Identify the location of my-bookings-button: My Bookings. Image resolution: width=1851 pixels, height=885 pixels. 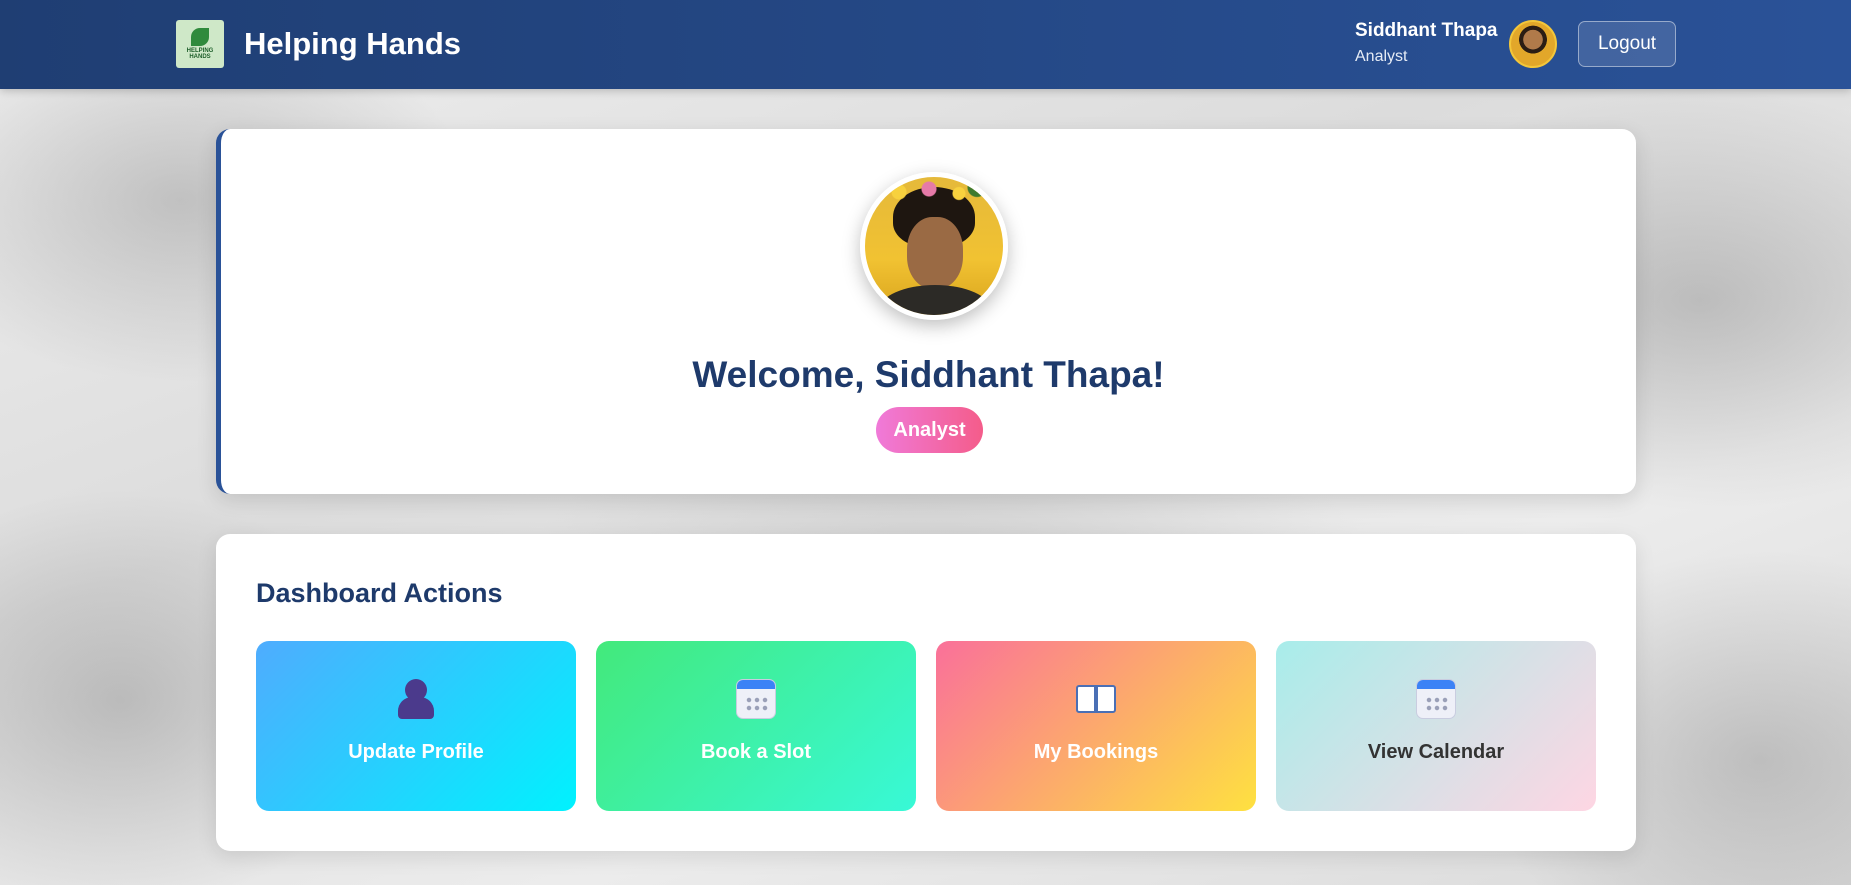
(1096, 726).